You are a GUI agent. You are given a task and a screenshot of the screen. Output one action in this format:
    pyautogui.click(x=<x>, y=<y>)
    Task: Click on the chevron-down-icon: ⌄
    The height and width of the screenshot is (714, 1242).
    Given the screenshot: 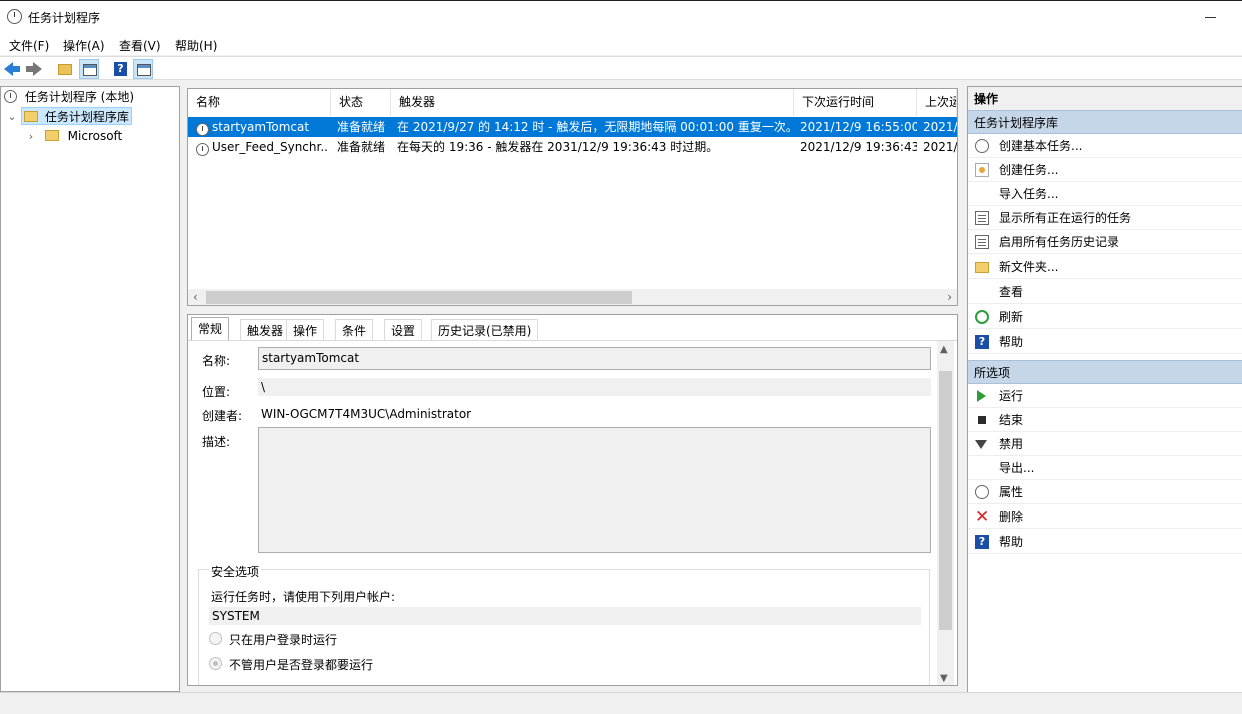 What is the action you would take?
    pyautogui.click(x=12, y=116)
    